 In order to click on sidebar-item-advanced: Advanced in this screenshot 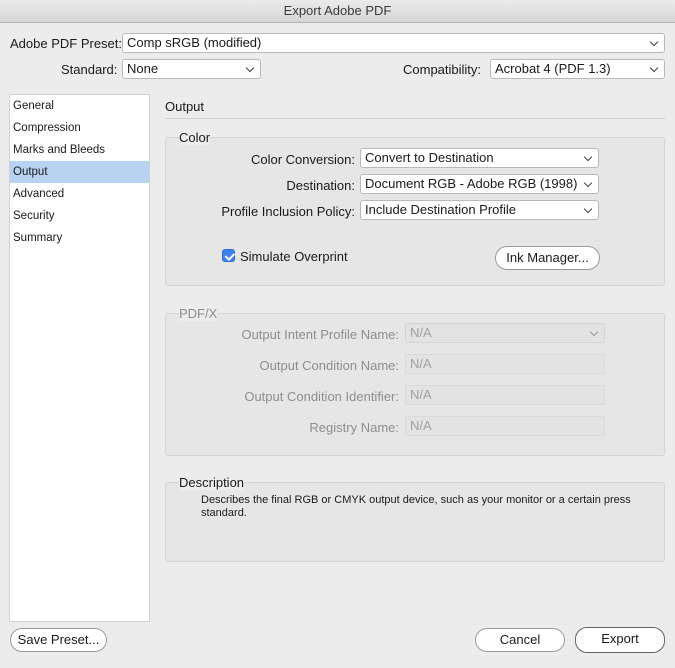, I will do `click(79, 194)`.